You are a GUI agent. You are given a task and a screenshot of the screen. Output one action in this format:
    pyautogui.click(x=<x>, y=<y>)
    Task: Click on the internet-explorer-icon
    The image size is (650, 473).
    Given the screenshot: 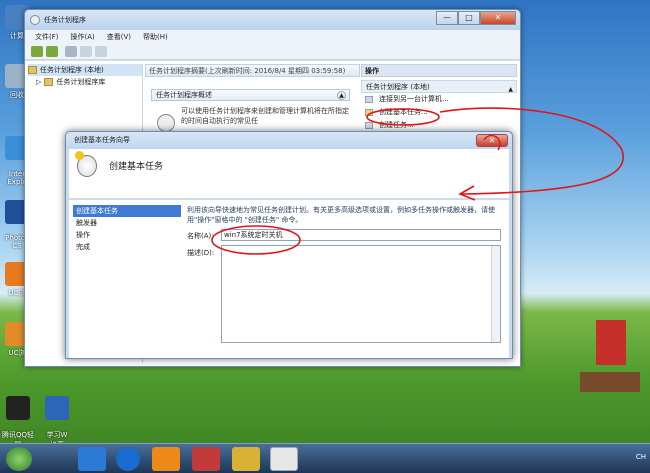 What is the action you would take?
    pyautogui.click(x=92, y=459)
    